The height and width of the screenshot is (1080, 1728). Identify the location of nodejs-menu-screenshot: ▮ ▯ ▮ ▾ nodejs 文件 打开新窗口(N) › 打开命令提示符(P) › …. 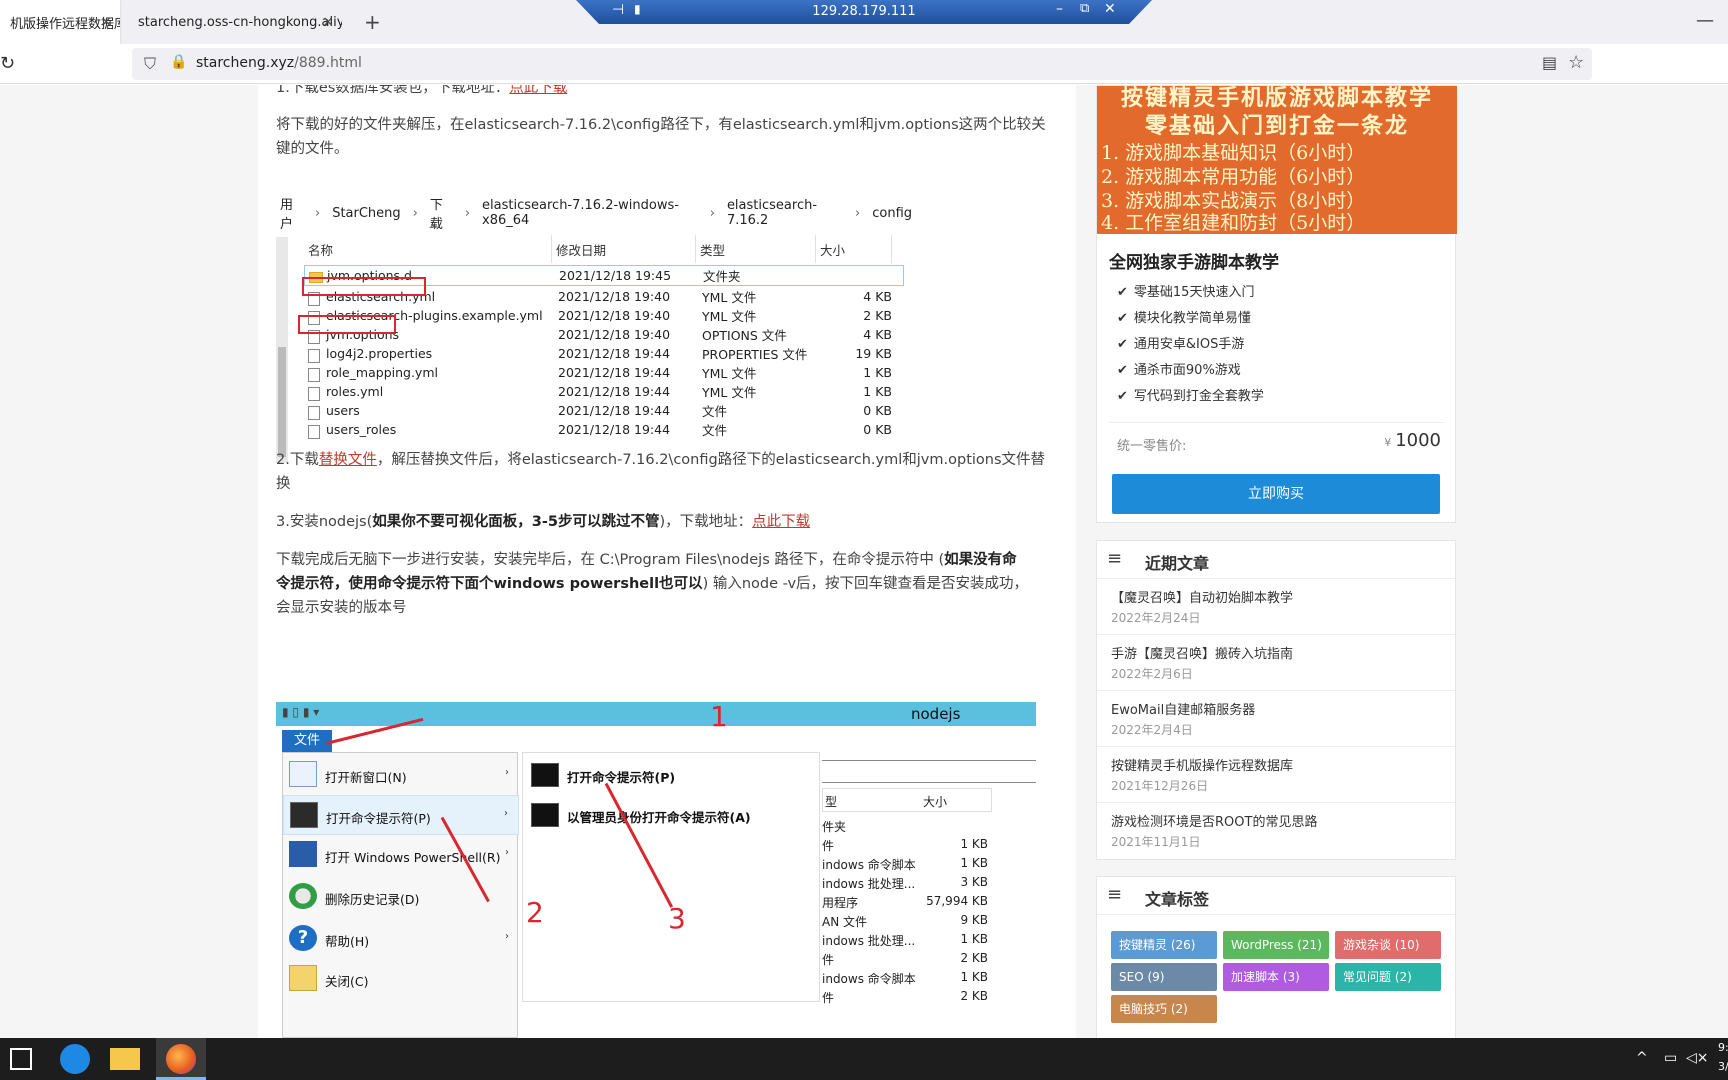
(656, 870).